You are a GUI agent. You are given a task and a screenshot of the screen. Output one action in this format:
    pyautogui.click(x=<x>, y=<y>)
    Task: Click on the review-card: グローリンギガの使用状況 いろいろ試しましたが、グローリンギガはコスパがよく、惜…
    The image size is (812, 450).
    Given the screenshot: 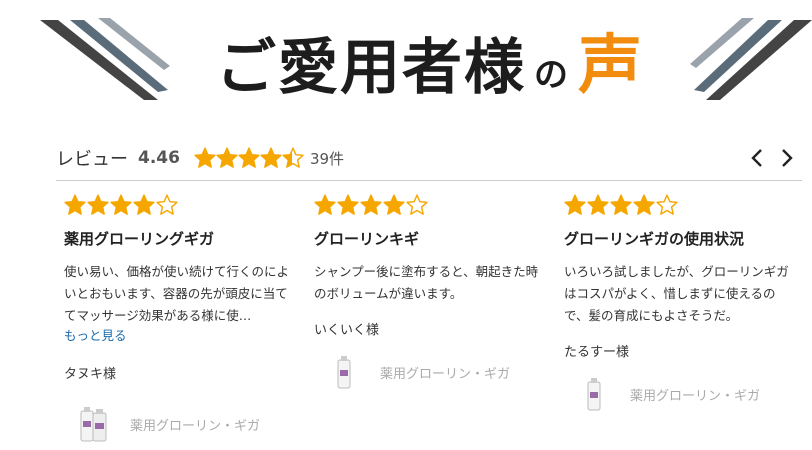 What is the action you would take?
    pyautogui.click(x=679, y=304)
    